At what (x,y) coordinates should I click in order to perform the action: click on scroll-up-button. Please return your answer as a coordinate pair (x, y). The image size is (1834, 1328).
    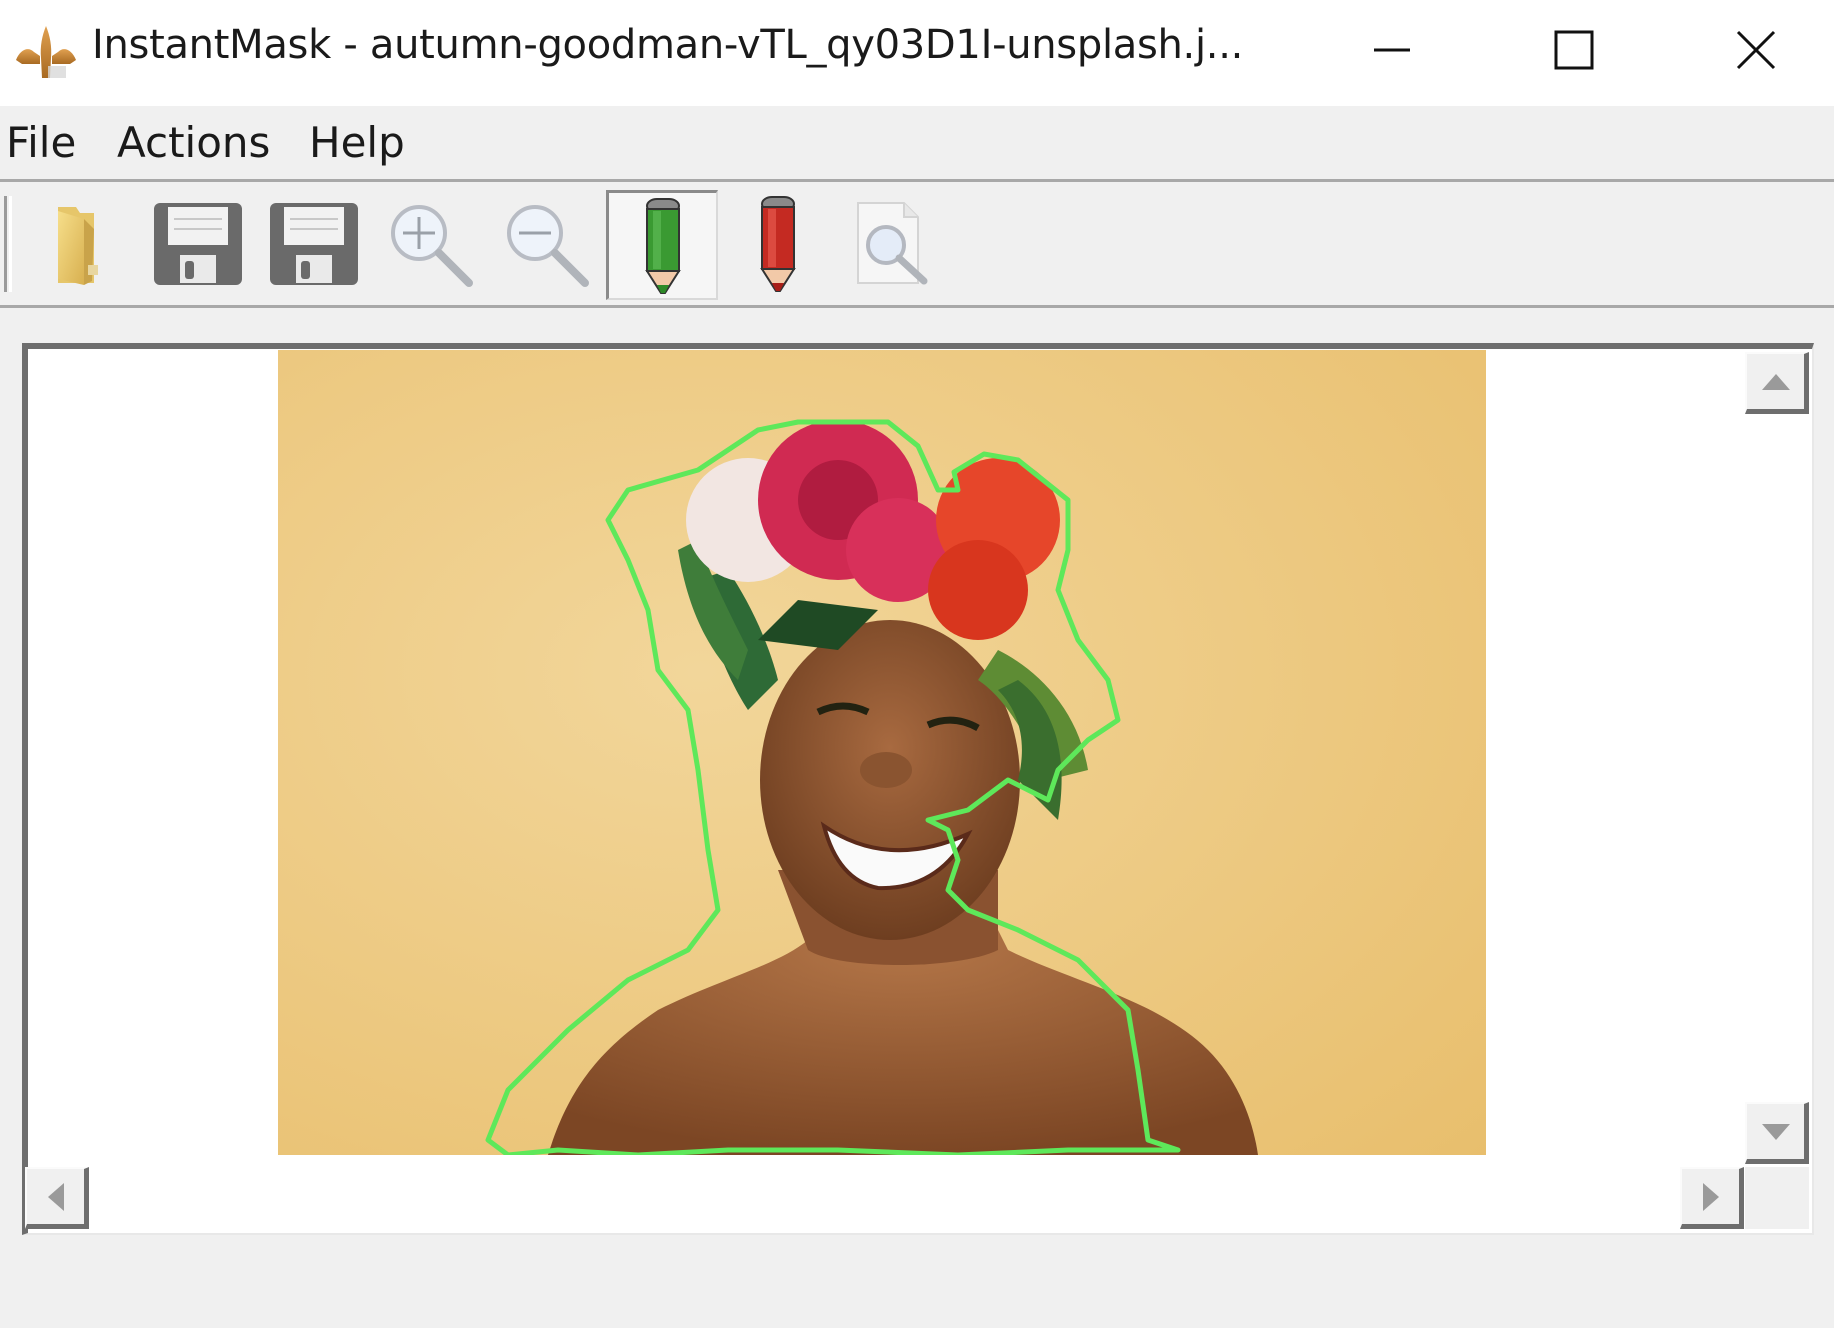
    Looking at the image, I should click on (1777, 383).